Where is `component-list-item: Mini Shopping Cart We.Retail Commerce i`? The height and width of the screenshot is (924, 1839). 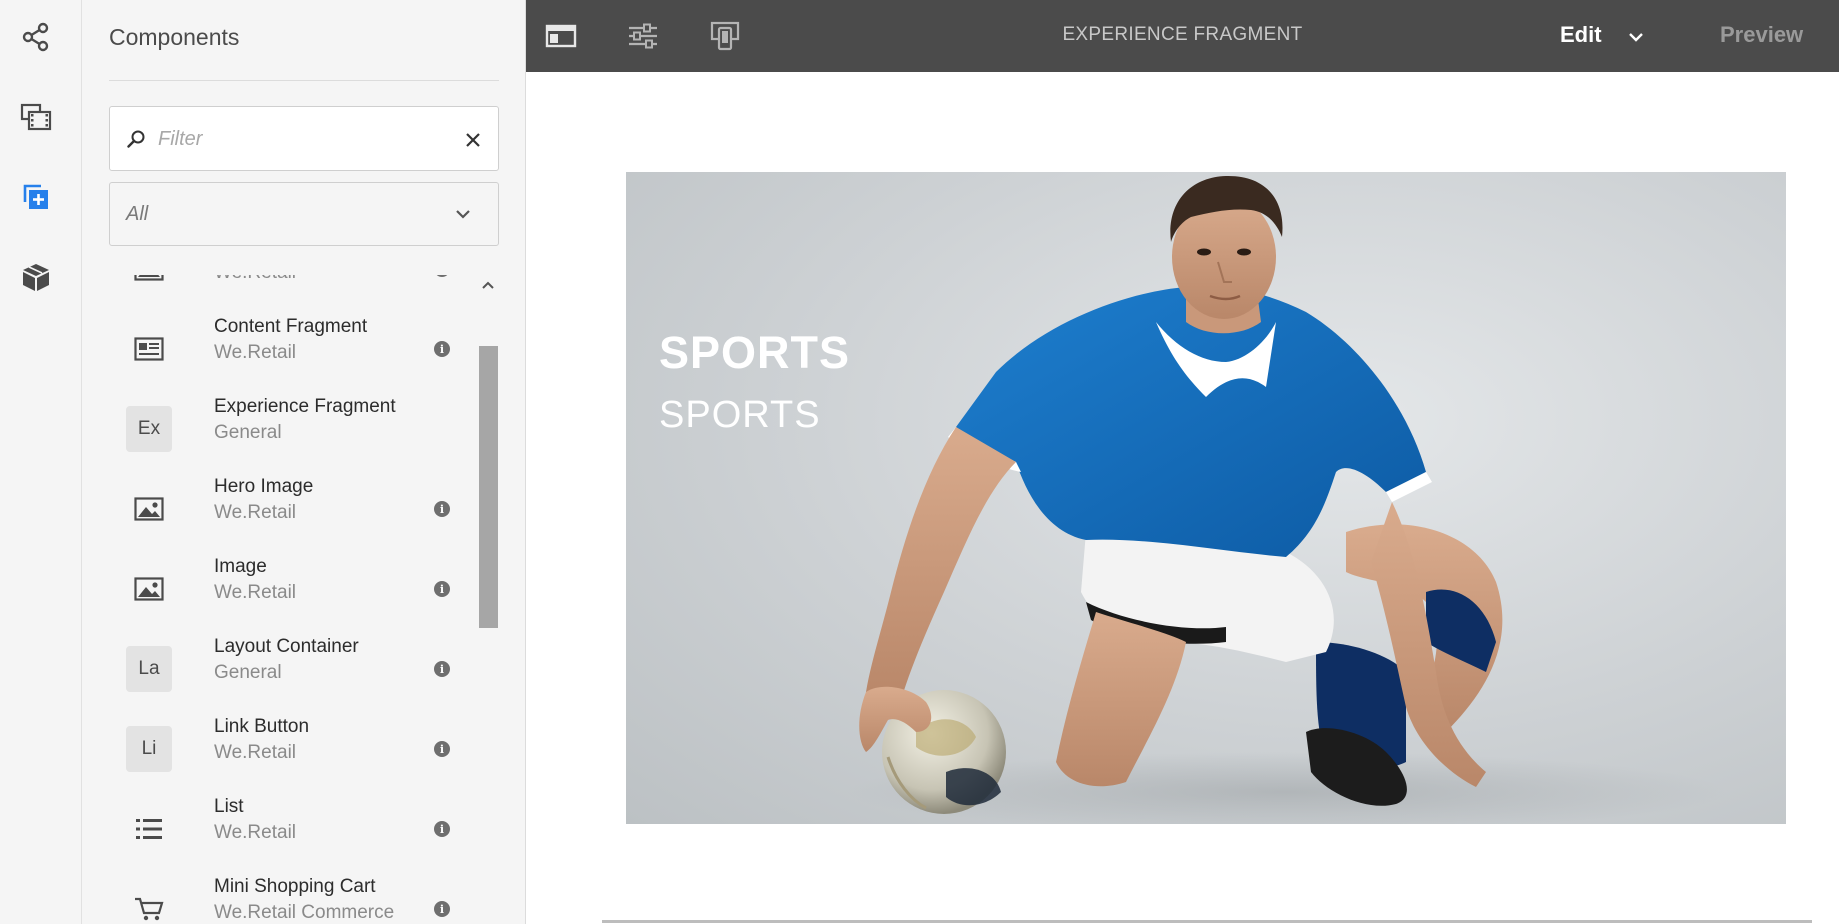
component-list-item: Mini Shopping Cart We.Retail Commerce i is located at coordinates (282, 897).